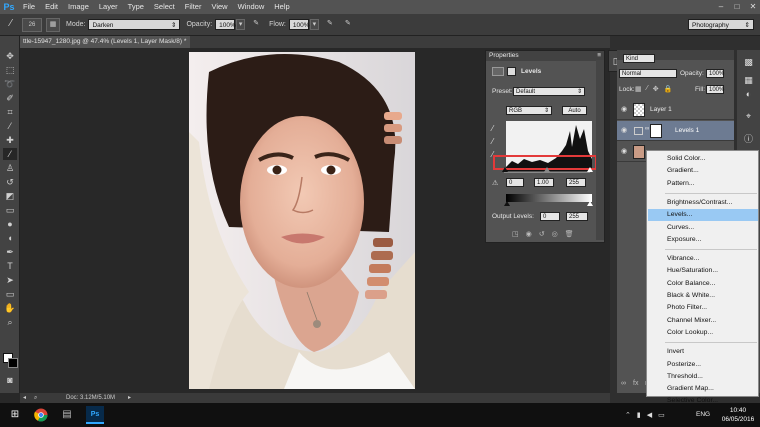 This screenshot has height=427, width=760. Describe the element at coordinates (225, 24) in the screenshot. I see `opacity-input: 100%` at that location.